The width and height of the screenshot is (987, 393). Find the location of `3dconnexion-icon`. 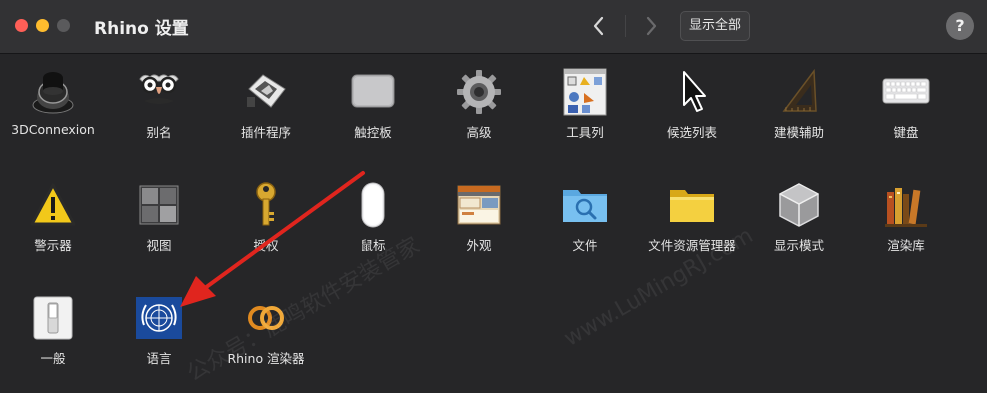

3dconnexion-icon is located at coordinates (53, 92).